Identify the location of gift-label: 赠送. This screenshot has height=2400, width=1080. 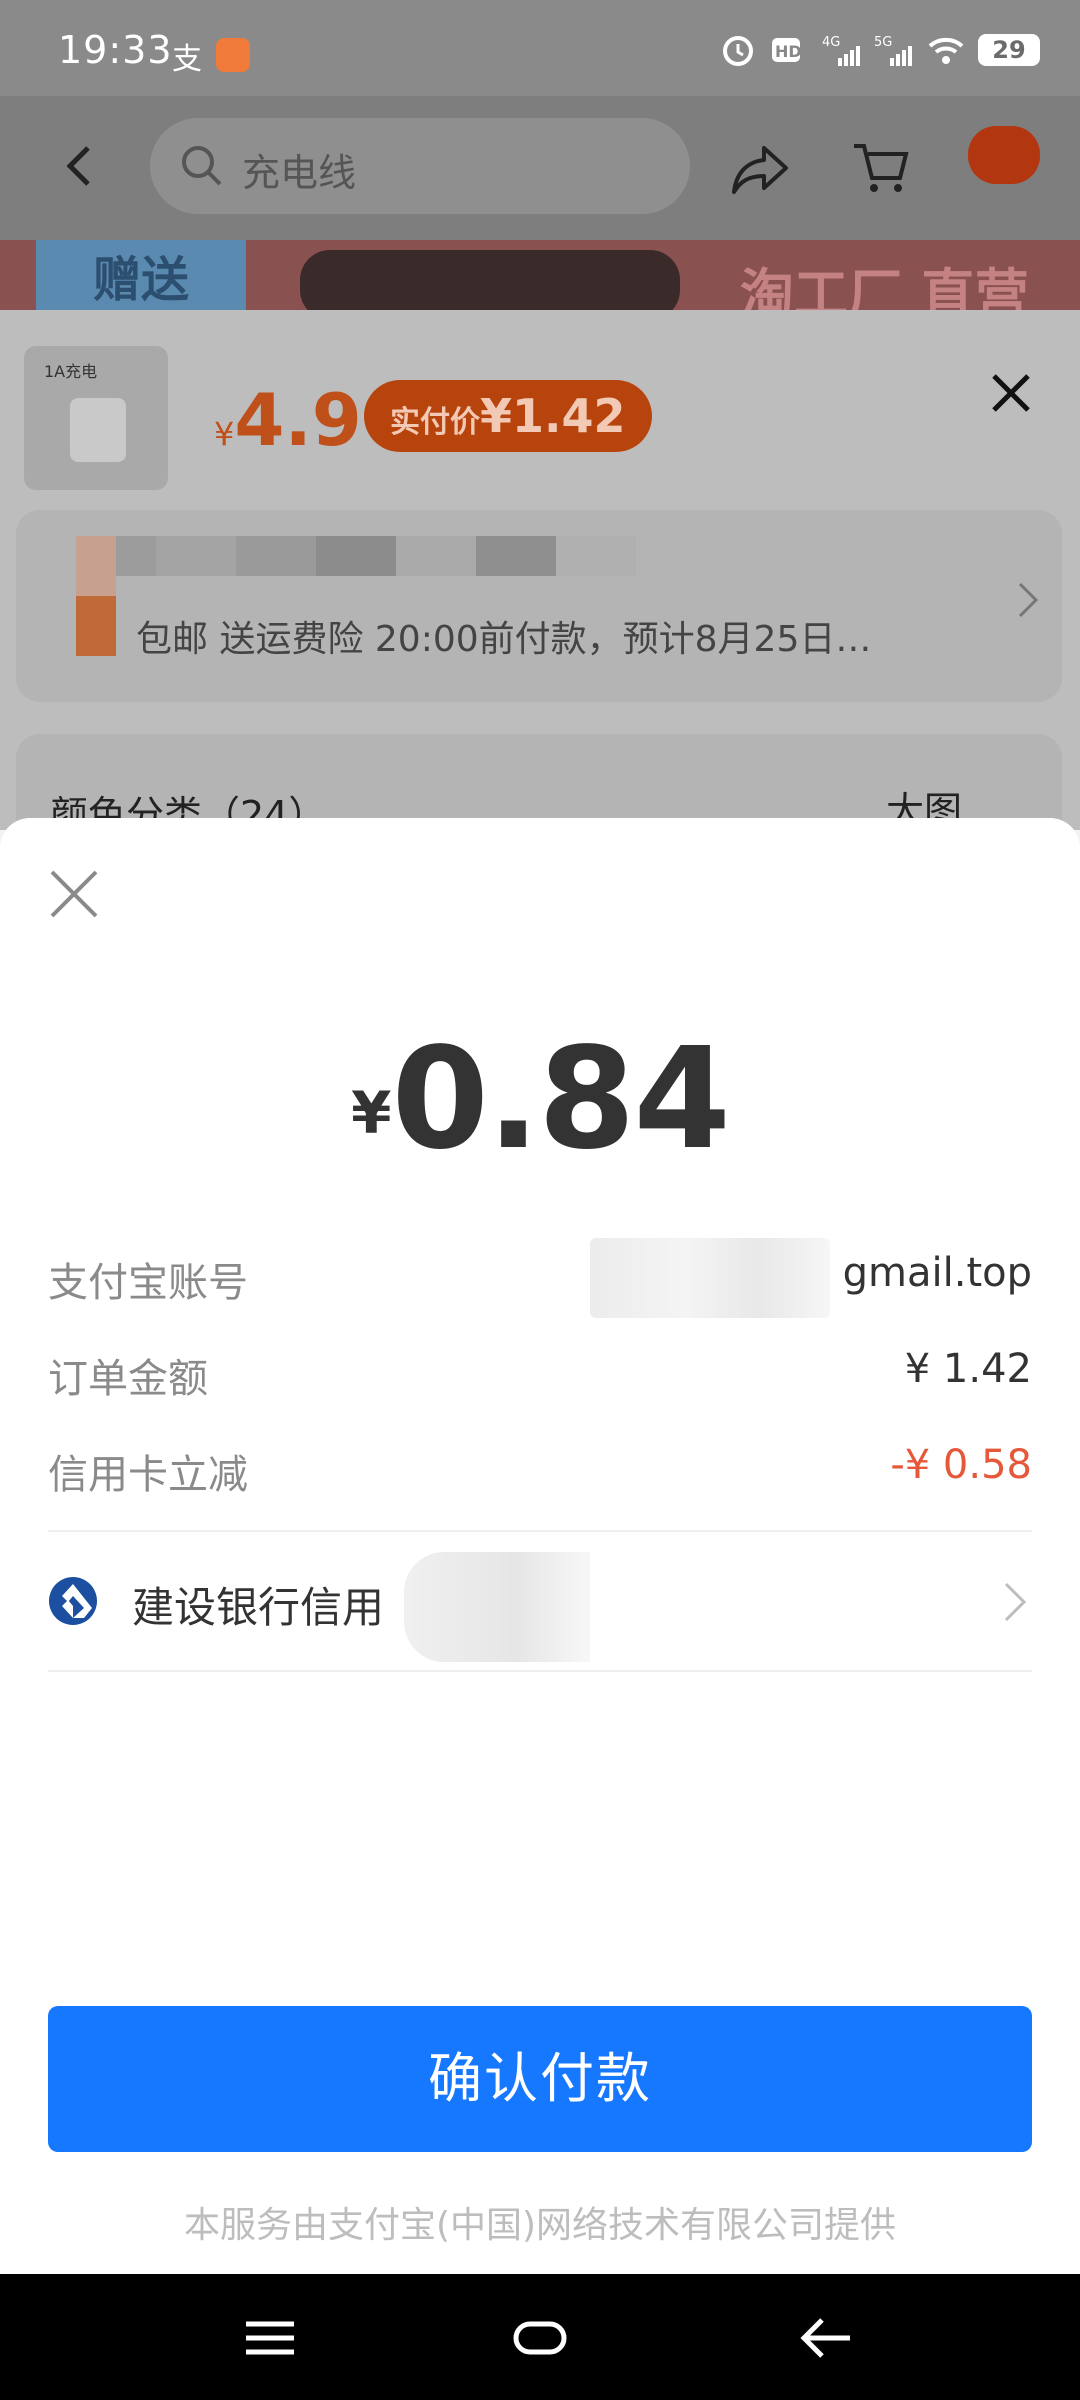
(141, 275).